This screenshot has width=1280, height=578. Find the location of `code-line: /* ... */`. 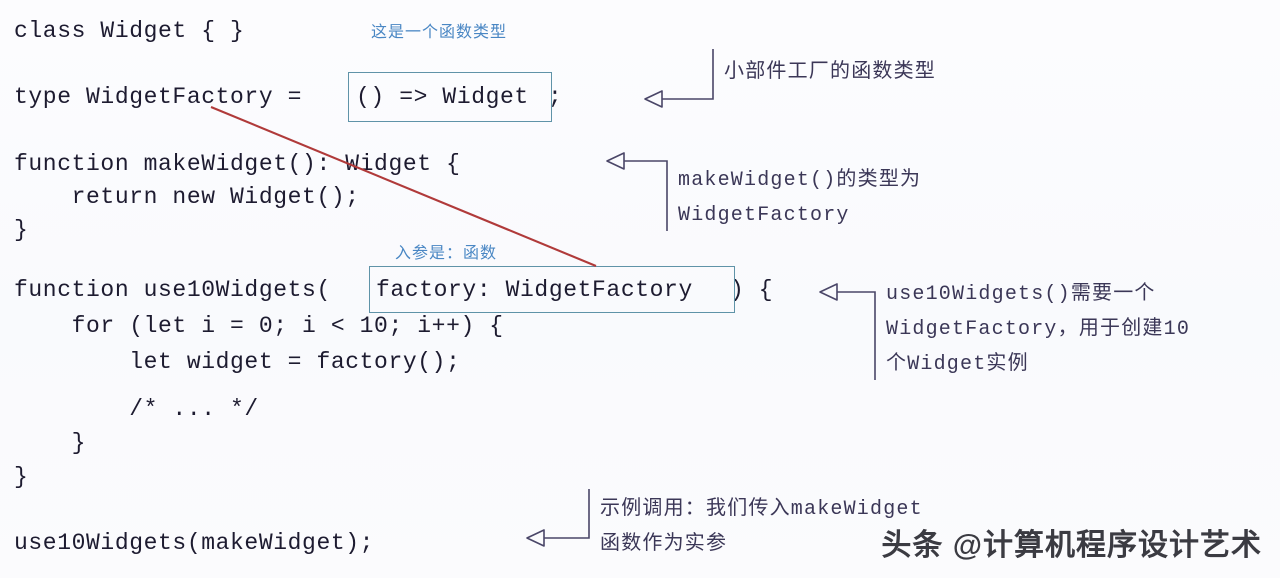

code-line: /* ... */ is located at coordinates (136, 409).